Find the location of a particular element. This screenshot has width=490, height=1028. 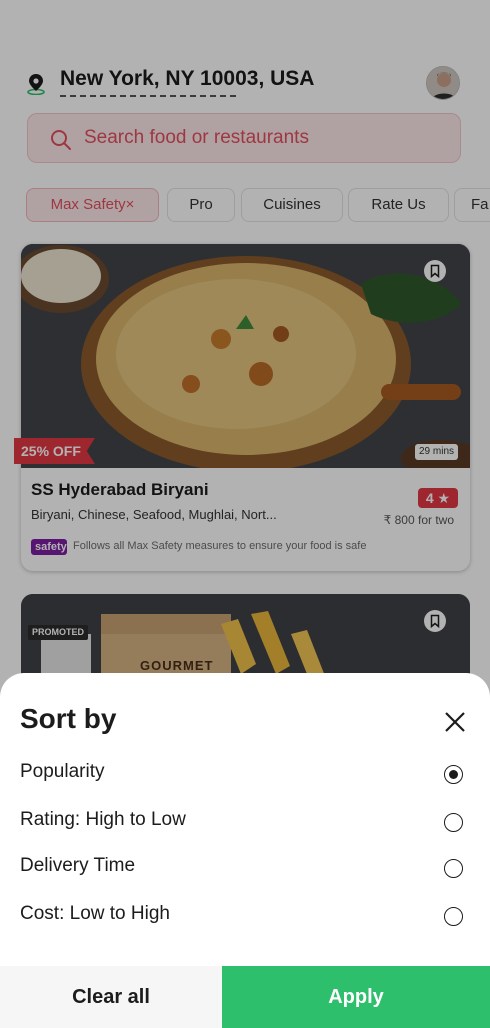

option-label: Delivery Time is located at coordinates (78, 865).